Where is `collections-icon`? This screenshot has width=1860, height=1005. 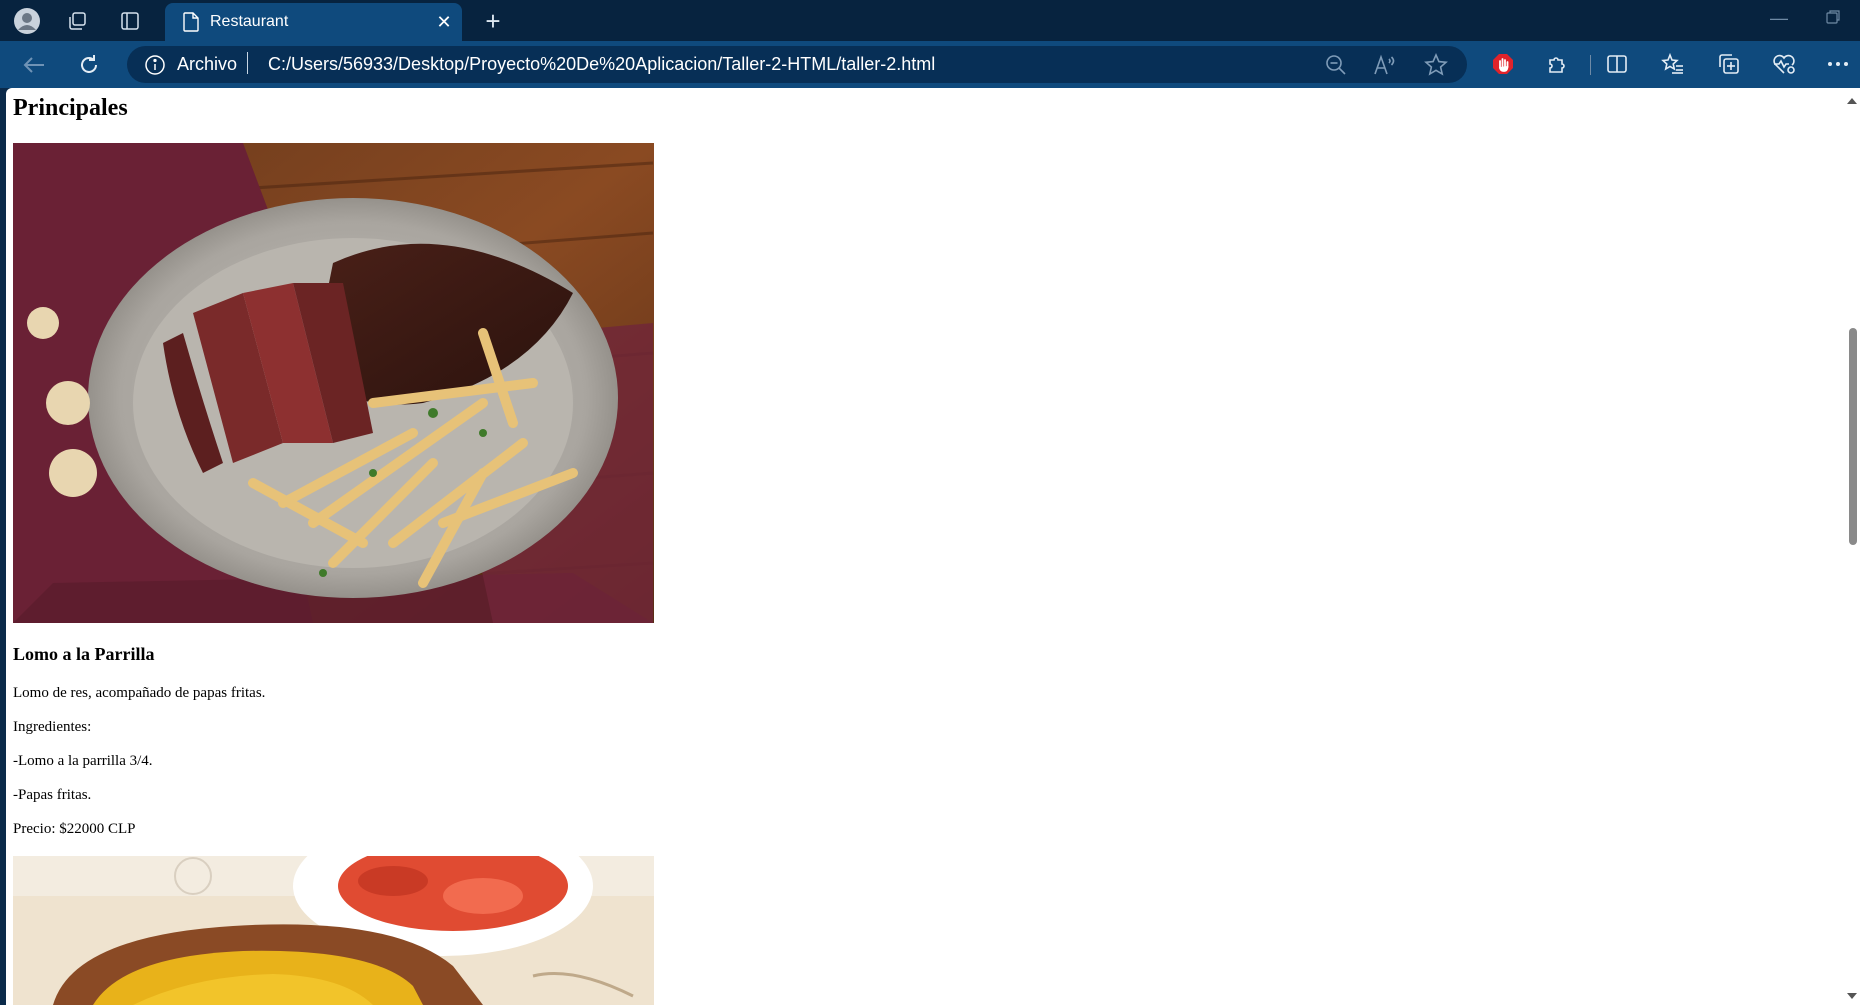 collections-icon is located at coordinates (1729, 64).